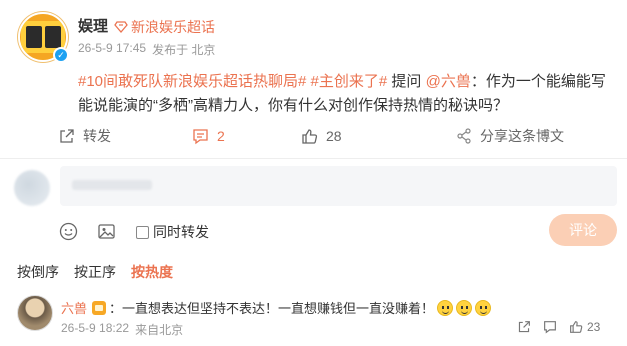 The height and width of the screenshot is (346, 627). I want to click on post-meta: 26-5-9 17:45 发布于 北京, so click(146, 49).